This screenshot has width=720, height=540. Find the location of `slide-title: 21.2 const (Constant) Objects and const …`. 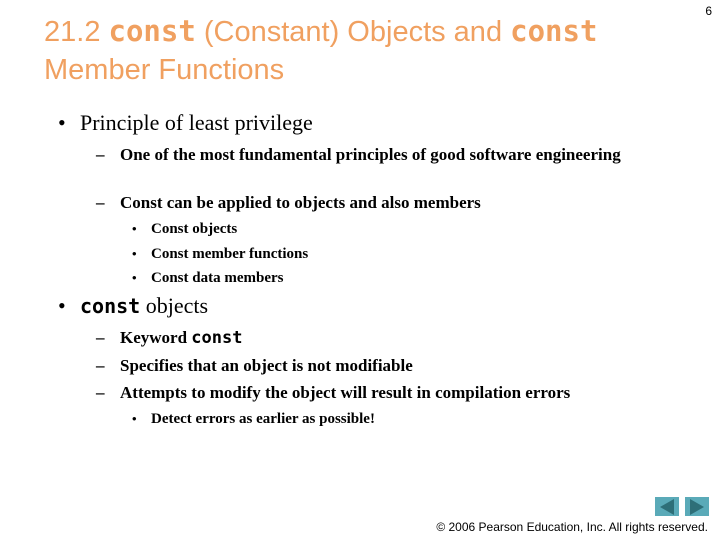

slide-title: 21.2 const (Constant) Objects and const … is located at coordinates (369, 50).